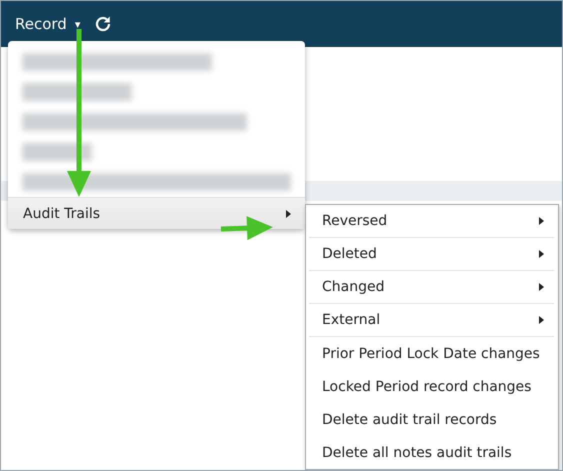 The width and height of the screenshot is (563, 471). I want to click on menu-item: Prior Period Lock Date changes, so click(431, 353).